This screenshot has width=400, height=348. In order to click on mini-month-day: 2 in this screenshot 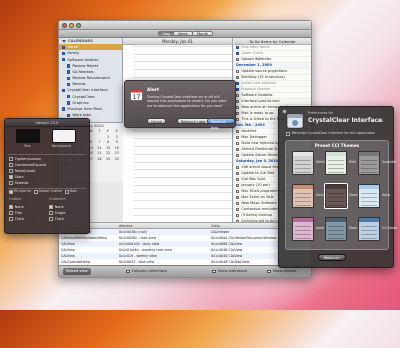, I will do `click(116, 137)`.